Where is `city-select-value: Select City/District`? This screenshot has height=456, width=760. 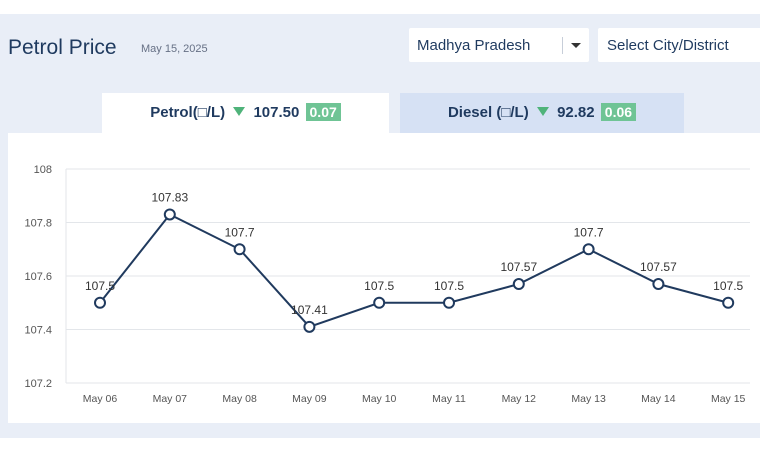
city-select-value: Select City/District is located at coordinates (668, 45).